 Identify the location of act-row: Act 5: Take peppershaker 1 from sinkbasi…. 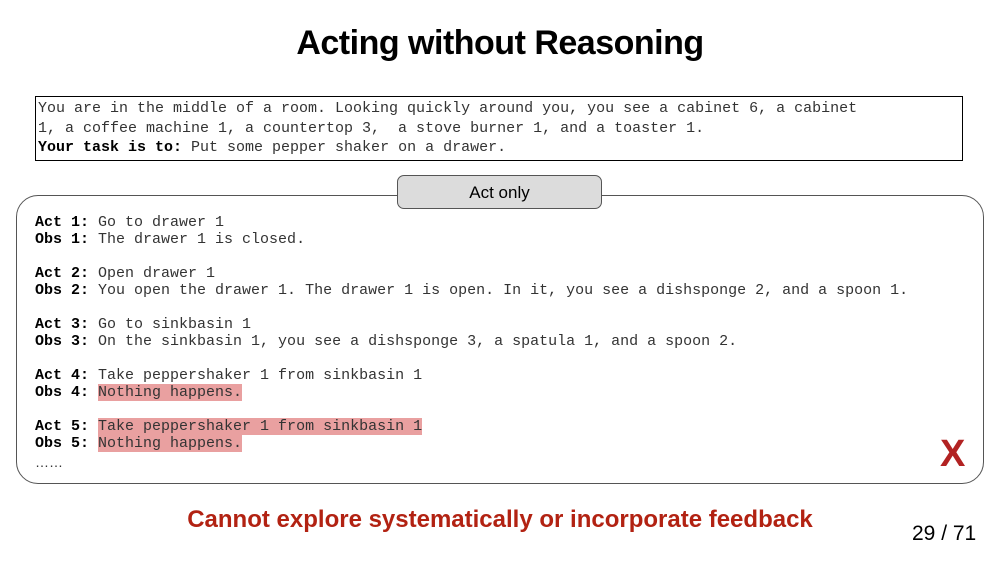
(495, 427).